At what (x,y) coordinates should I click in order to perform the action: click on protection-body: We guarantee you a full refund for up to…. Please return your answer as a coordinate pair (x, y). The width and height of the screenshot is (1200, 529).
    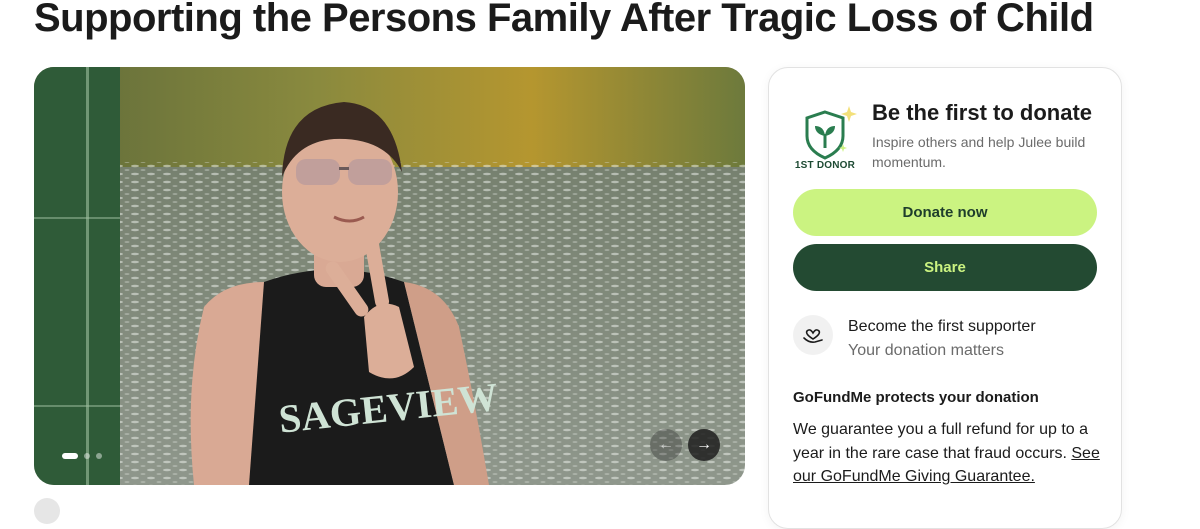
    Looking at the image, I should click on (941, 441).